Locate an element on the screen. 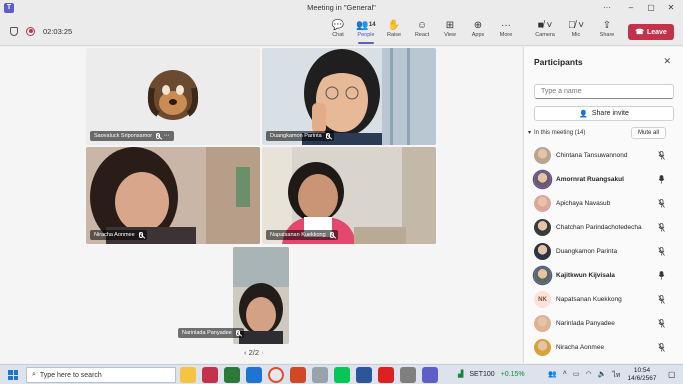 The height and width of the screenshot is (384, 683). apps-icon: ⊕ is located at coordinates (478, 25).